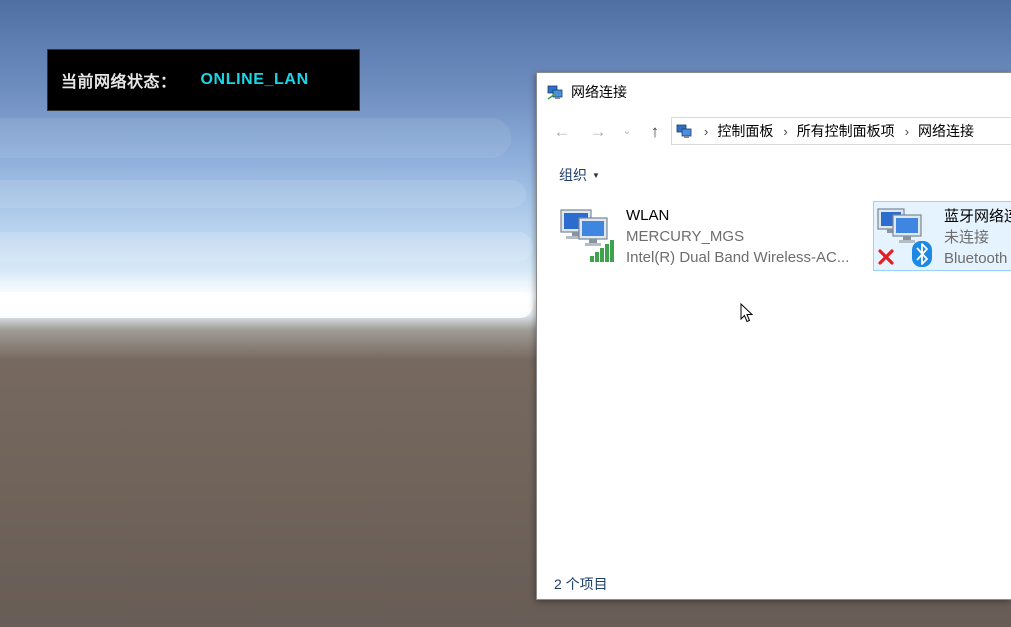 The height and width of the screenshot is (627, 1011). What do you see at coordinates (747, 313) in the screenshot?
I see `mouse-cursor-icon` at bounding box center [747, 313].